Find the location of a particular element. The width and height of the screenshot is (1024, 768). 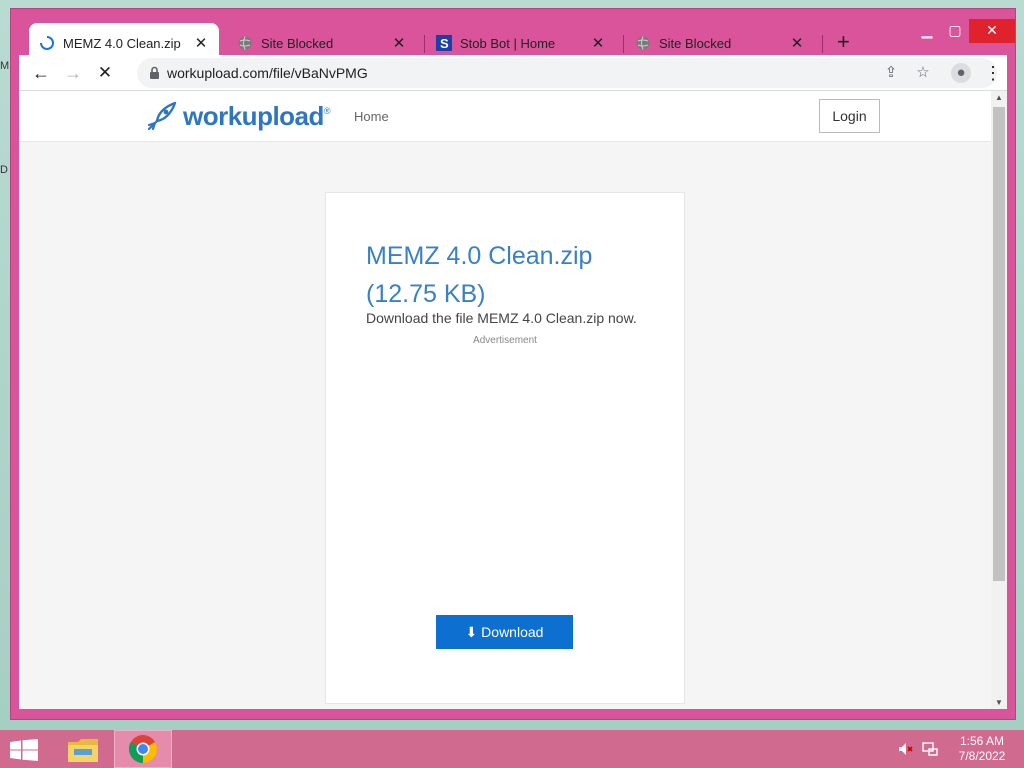

clock-time: 1:56 AM is located at coordinates (982, 741).